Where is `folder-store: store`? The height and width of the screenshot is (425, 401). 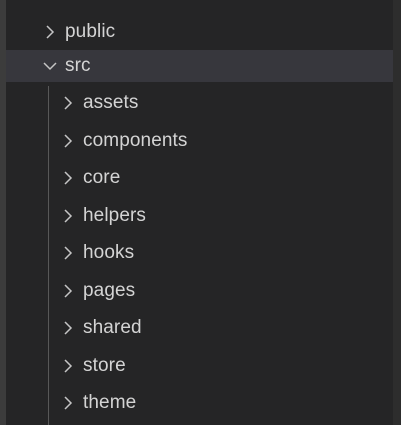 folder-store: store is located at coordinates (199, 366).